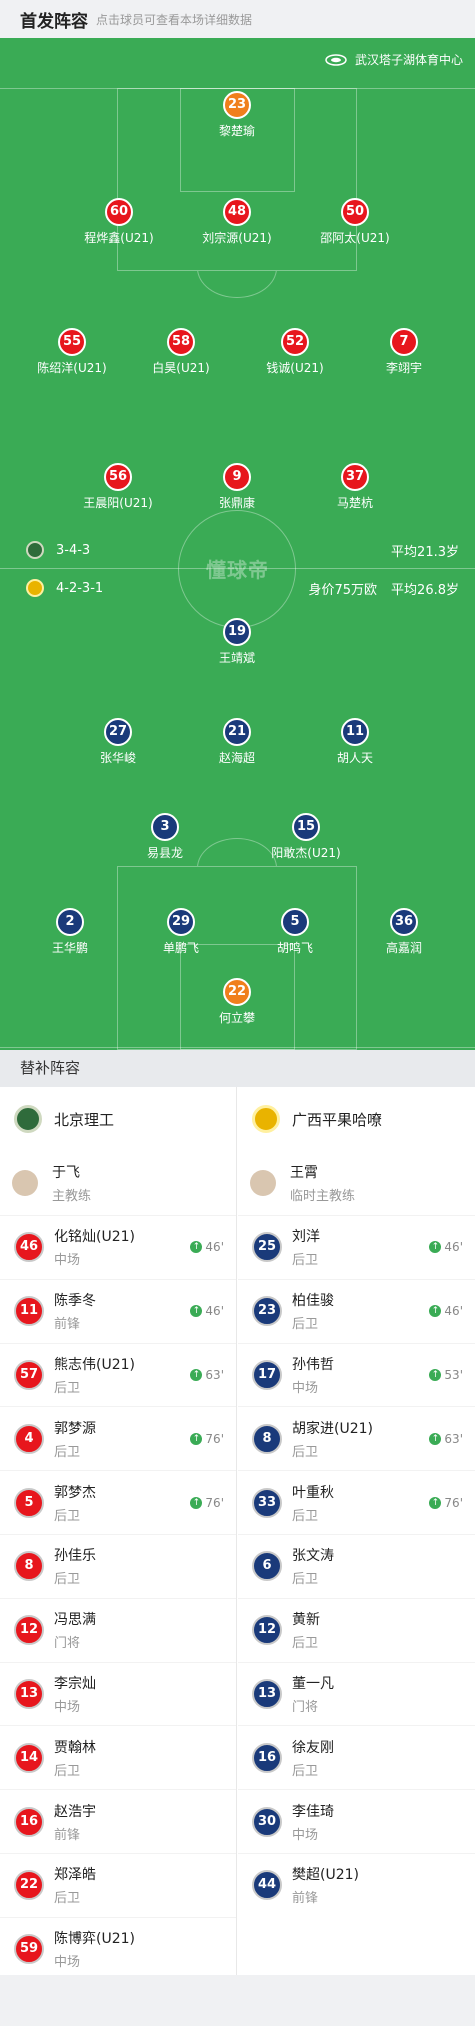  What do you see at coordinates (356, 1438) in the screenshot?
I see `bench-player-row: 8 胡家进(U21) 后卫 ↑ 63'` at bounding box center [356, 1438].